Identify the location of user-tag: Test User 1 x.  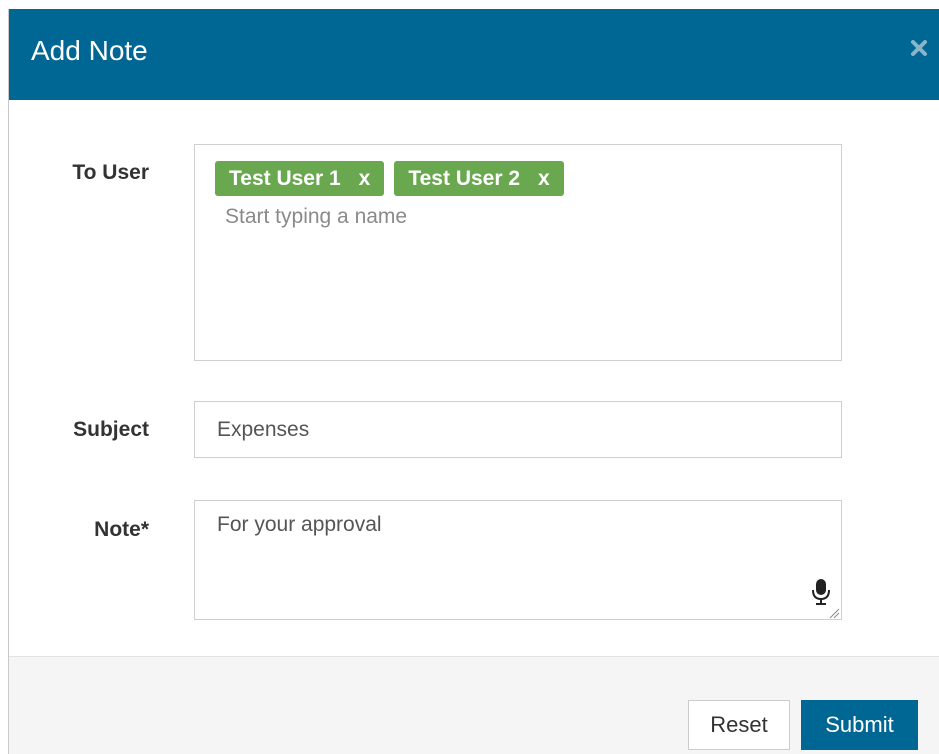
(300, 178).